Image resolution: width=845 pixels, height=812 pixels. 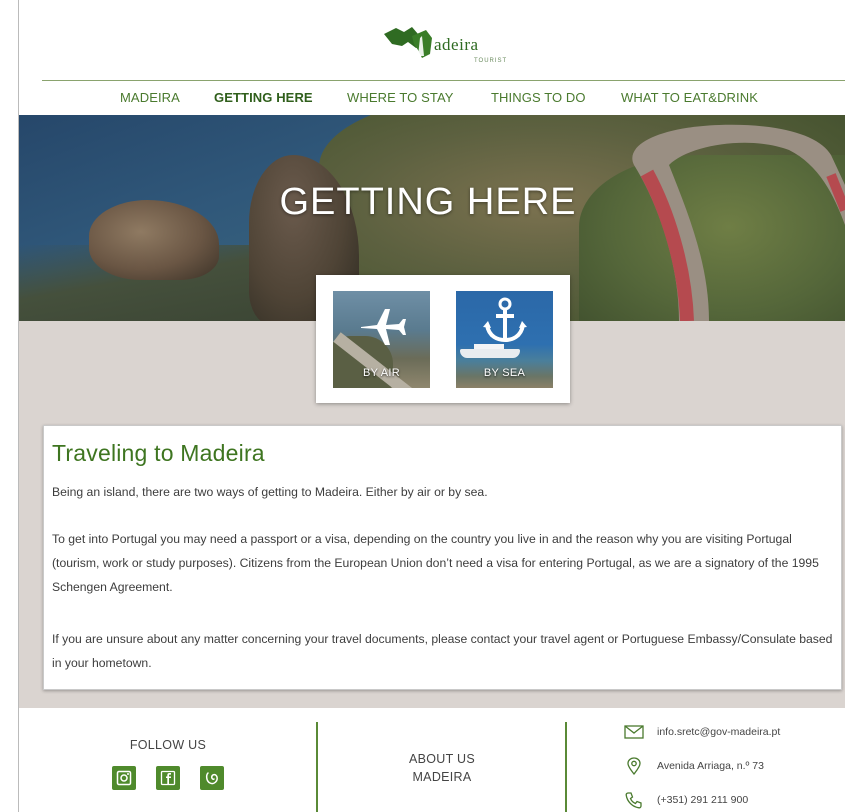 What do you see at coordinates (263, 97) in the screenshot?
I see `nav-item-getting-here: GETTING HERE` at bounding box center [263, 97].